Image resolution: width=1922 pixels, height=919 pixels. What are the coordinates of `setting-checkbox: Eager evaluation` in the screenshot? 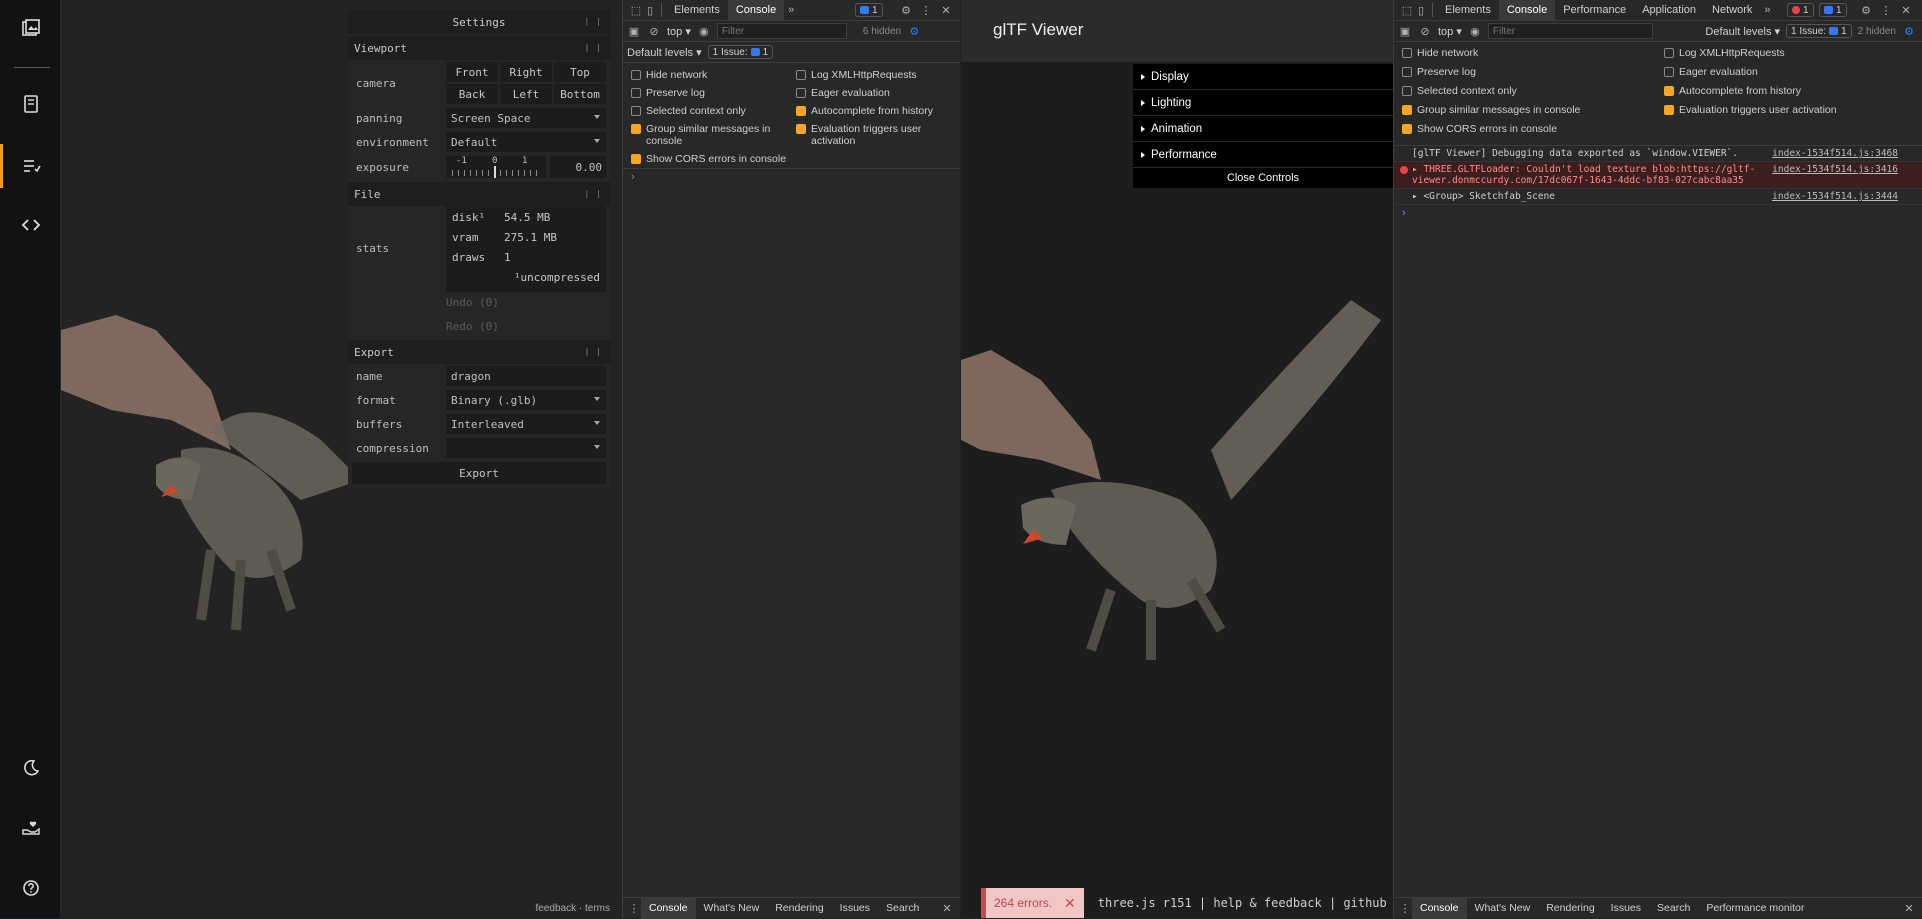 It's located at (1789, 72).